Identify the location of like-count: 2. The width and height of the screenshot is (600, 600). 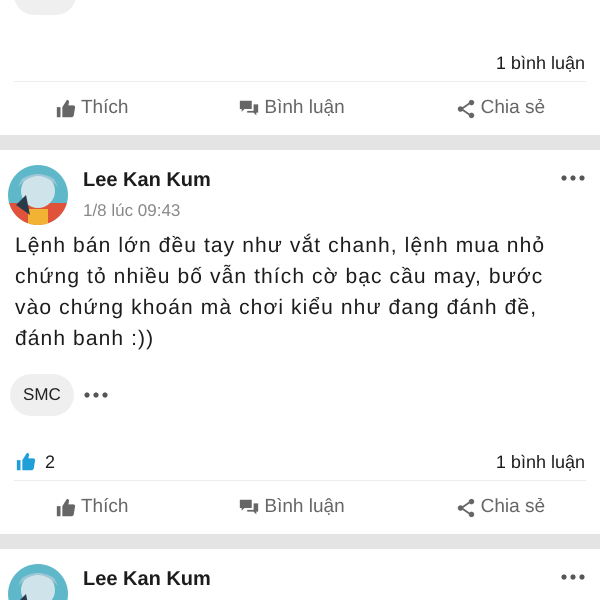
(50, 462).